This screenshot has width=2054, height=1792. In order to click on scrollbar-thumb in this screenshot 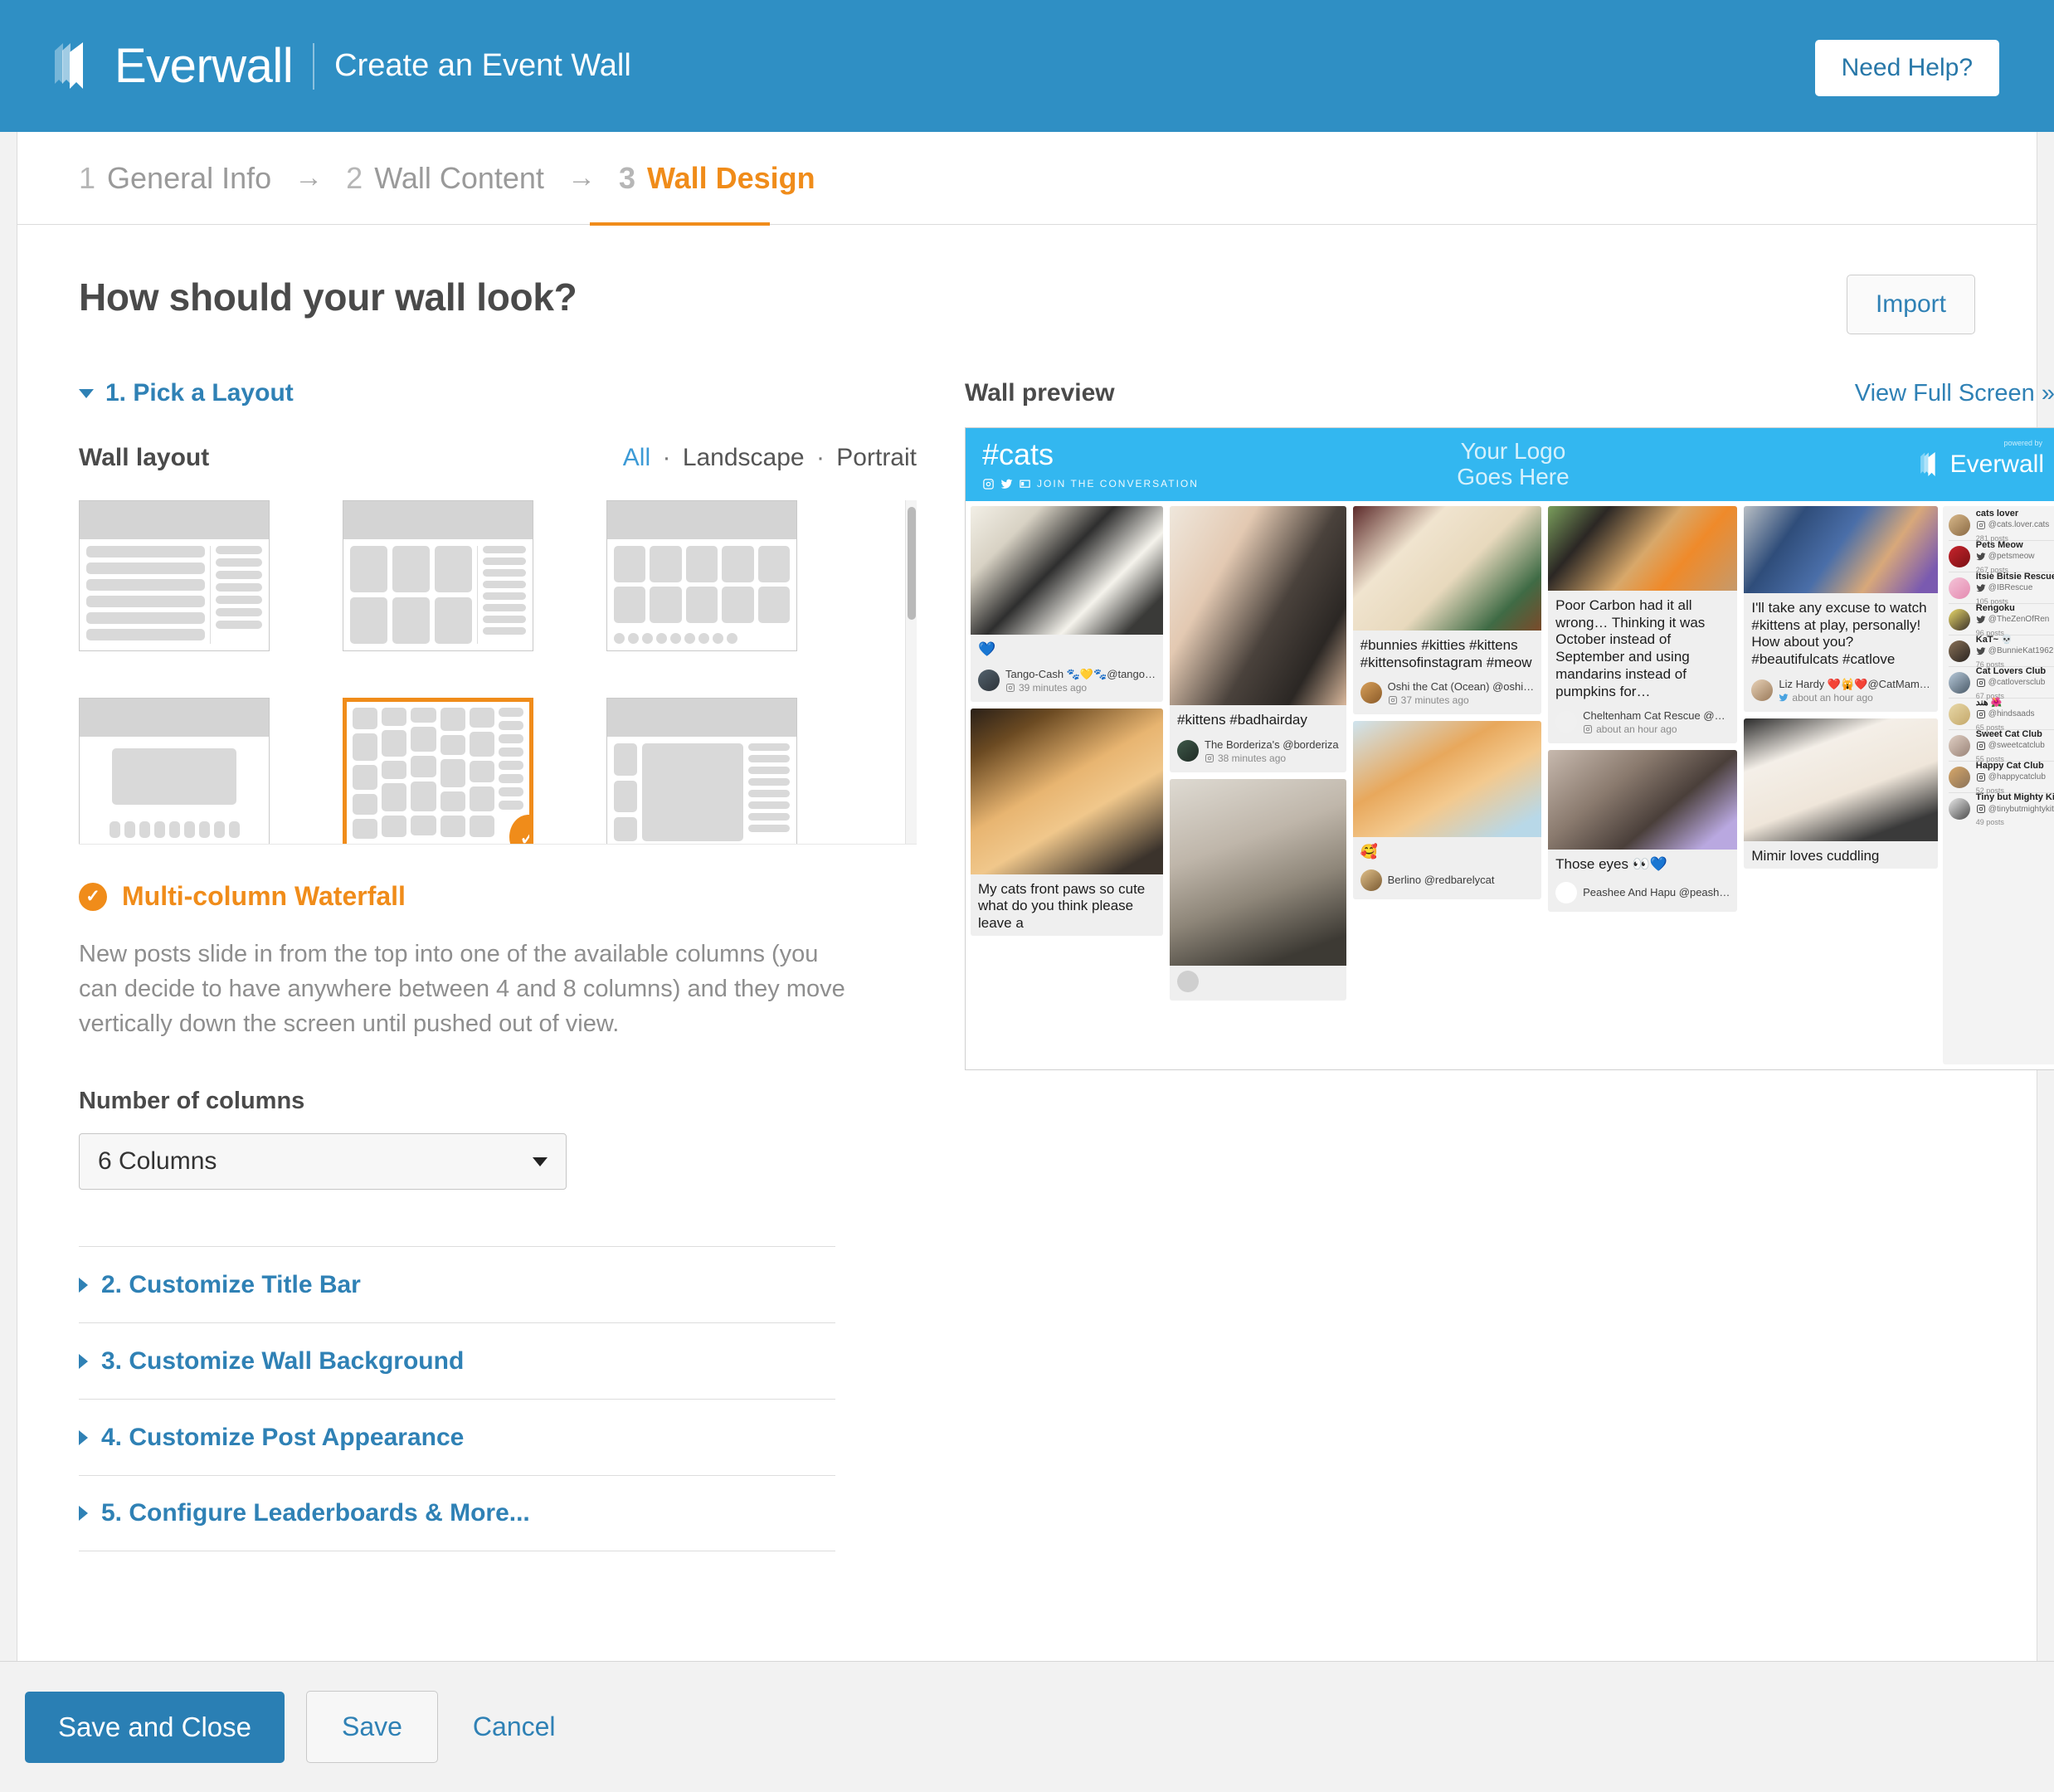, I will do `click(912, 563)`.